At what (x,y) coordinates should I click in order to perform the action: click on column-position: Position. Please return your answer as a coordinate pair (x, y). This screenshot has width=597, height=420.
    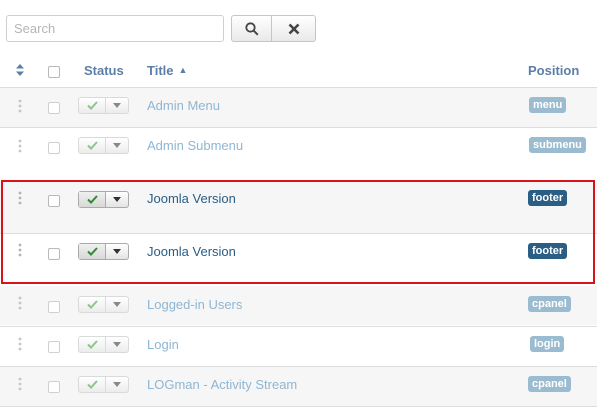
    Looking at the image, I should click on (553, 70).